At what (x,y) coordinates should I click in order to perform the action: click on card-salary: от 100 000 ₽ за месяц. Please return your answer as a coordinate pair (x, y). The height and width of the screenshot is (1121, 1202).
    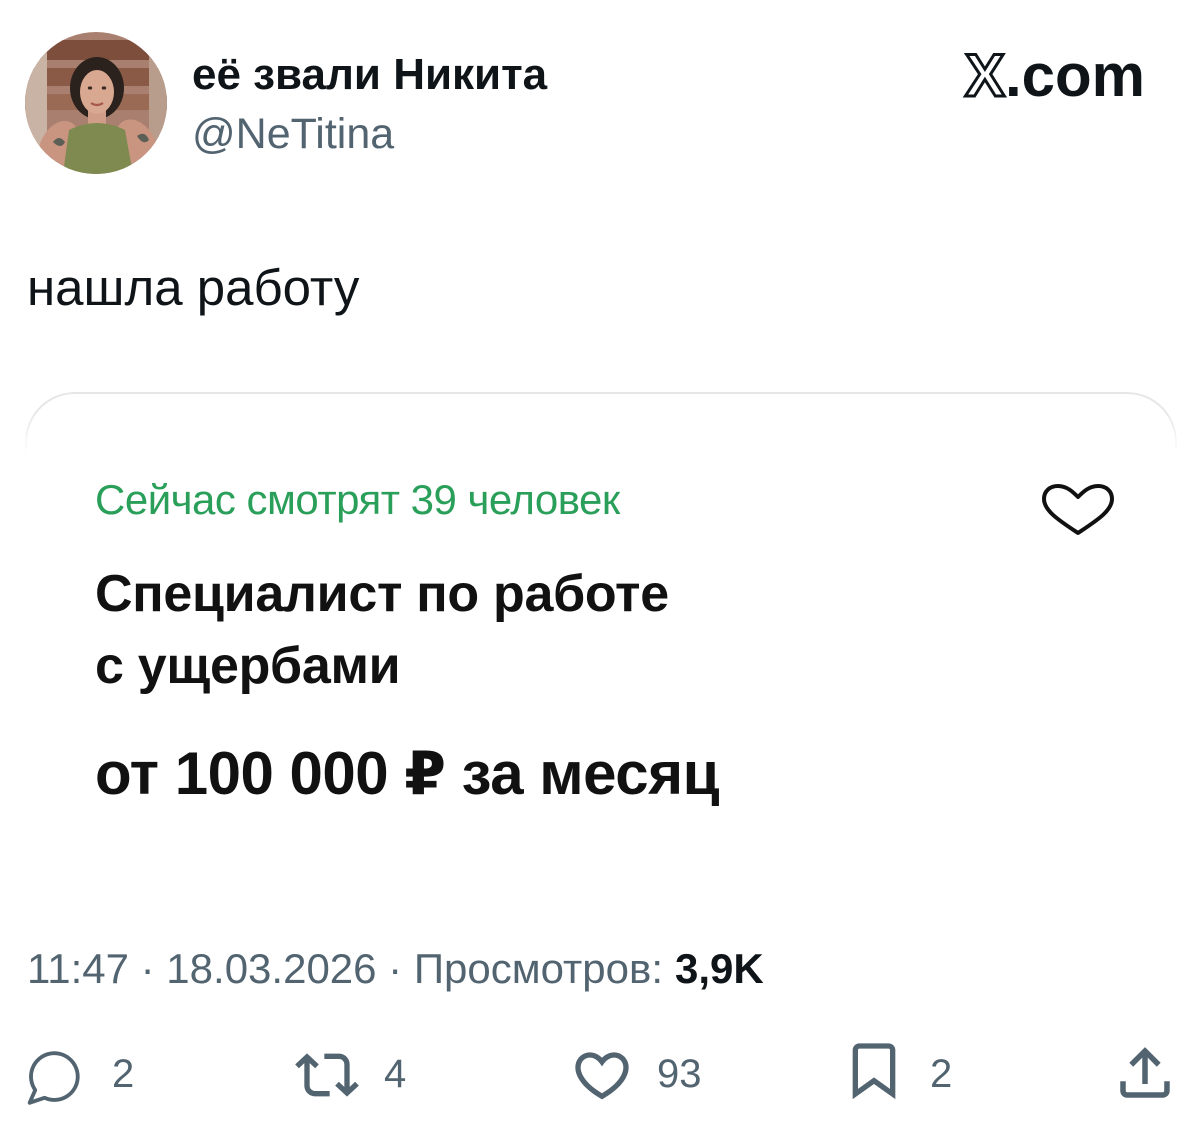
    Looking at the image, I should click on (407, 773).